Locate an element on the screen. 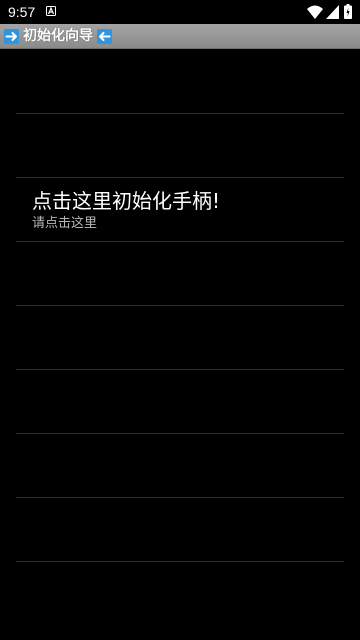 The image size is (360, 640). signal-icon is located at coordinates (332, 12).